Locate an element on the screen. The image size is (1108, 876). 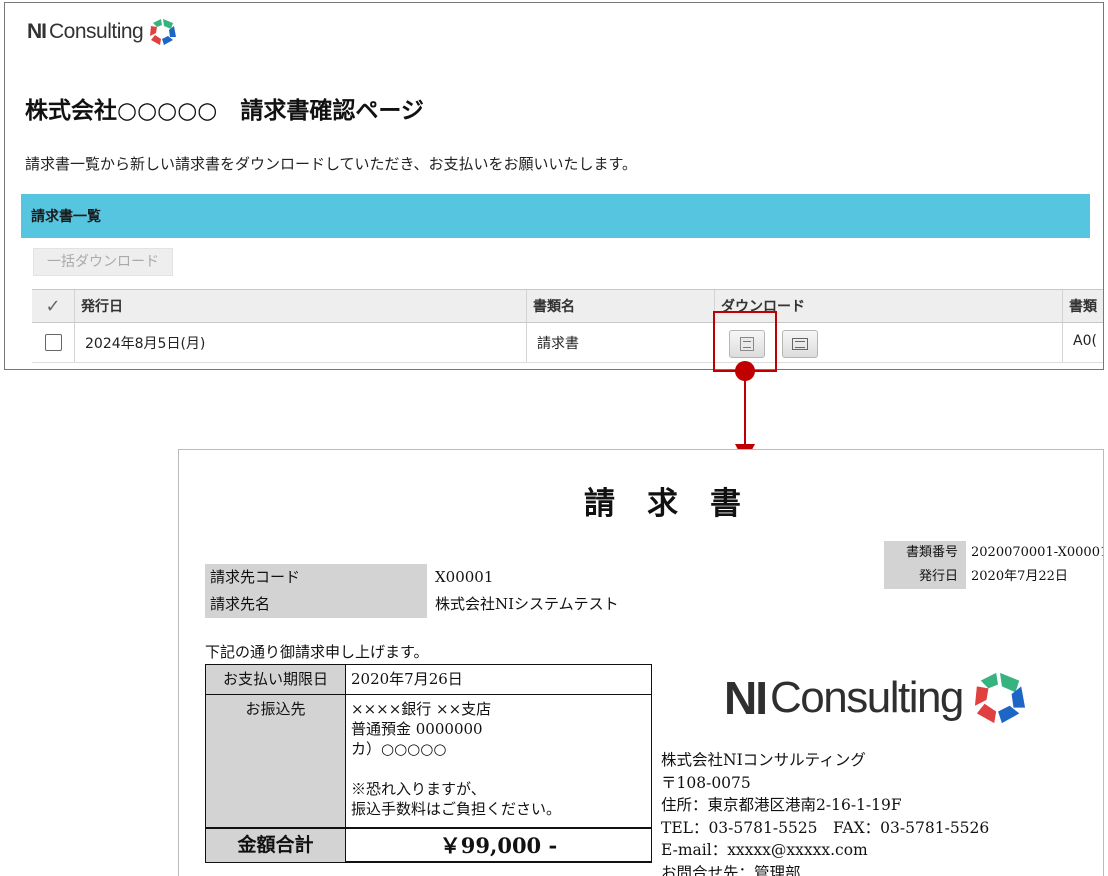
bank-line: カ）○○○○○ is located at coordinates (399, 749).